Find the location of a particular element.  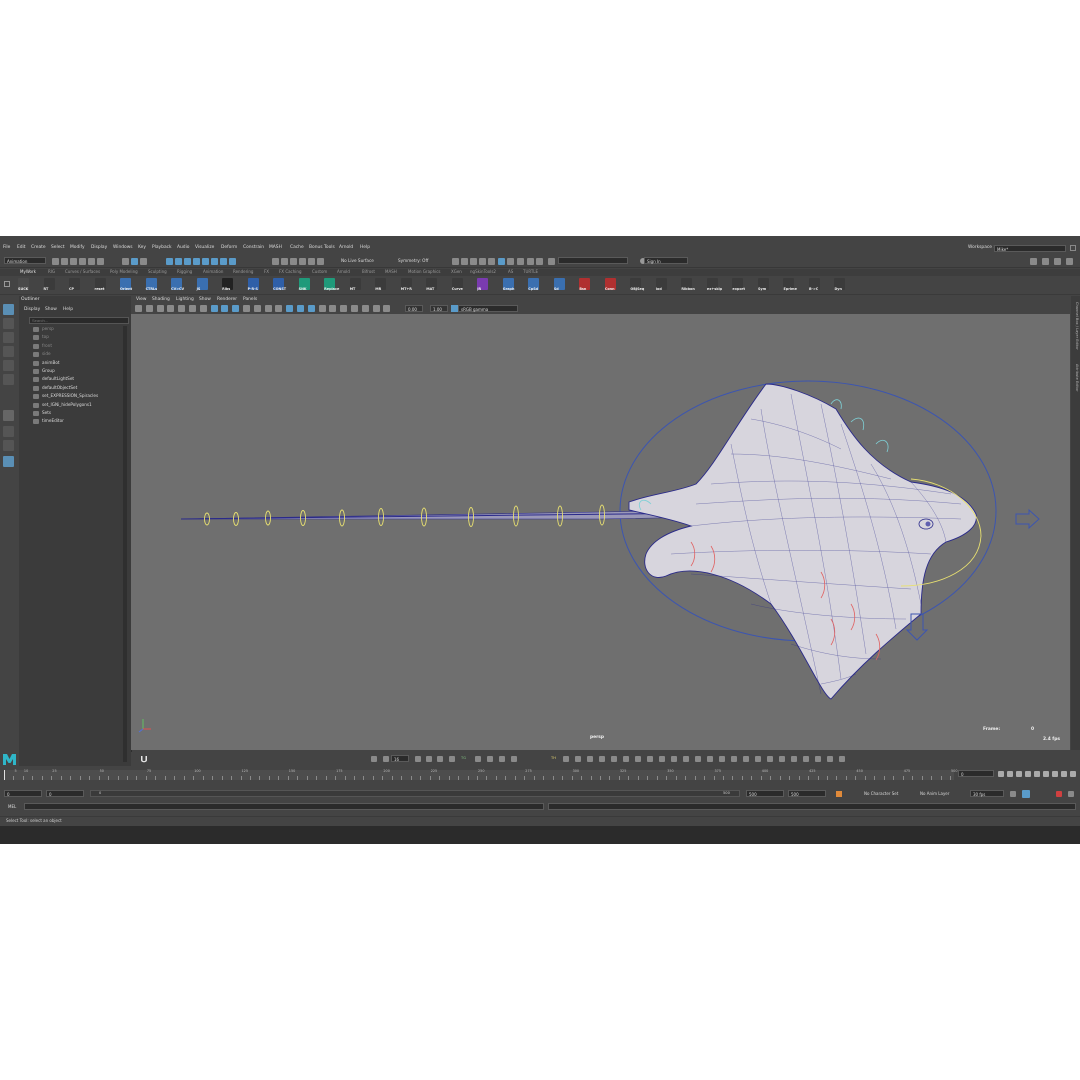

shelf-tab-ngskintools2: ngSkinTools2 is located at coordinates (483, 272).